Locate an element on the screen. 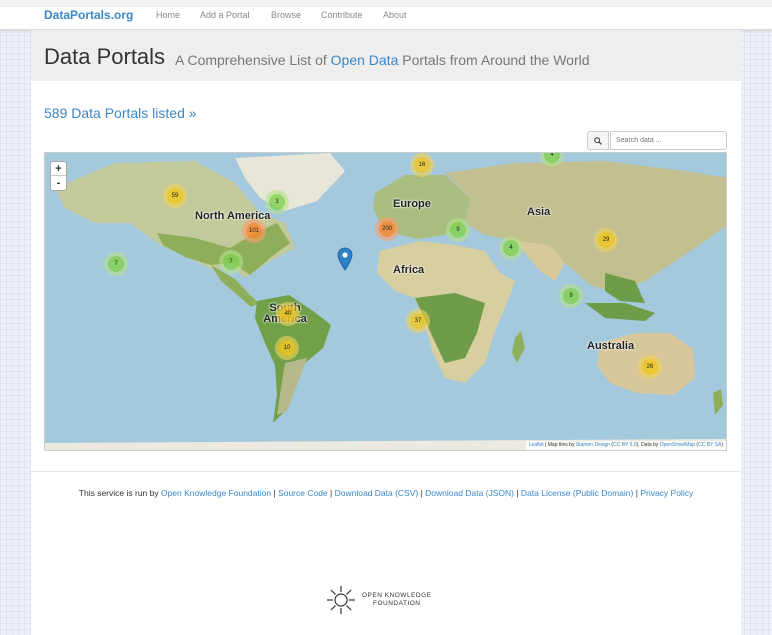 The height and width of the screenshot is (635, 772). cluster-southern-africa: 37 is located at coordinates (418, 321).